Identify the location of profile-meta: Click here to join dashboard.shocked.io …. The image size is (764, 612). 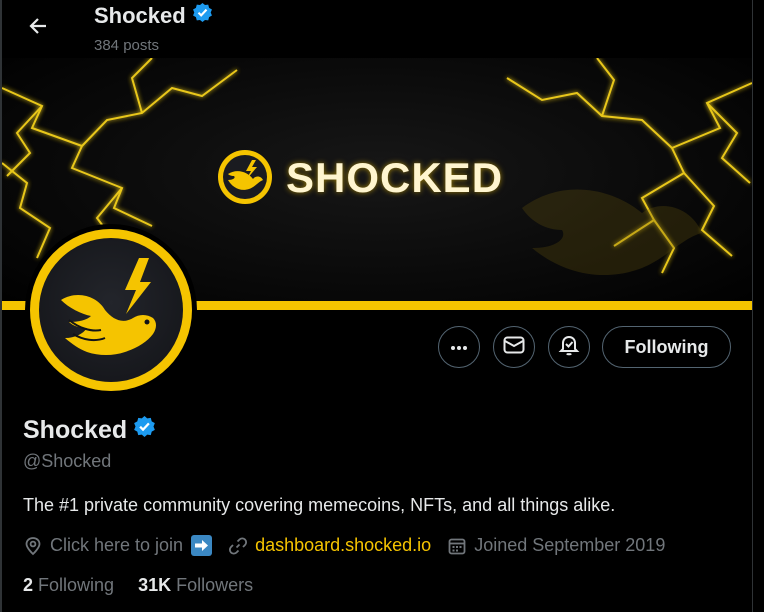
(352, 545).